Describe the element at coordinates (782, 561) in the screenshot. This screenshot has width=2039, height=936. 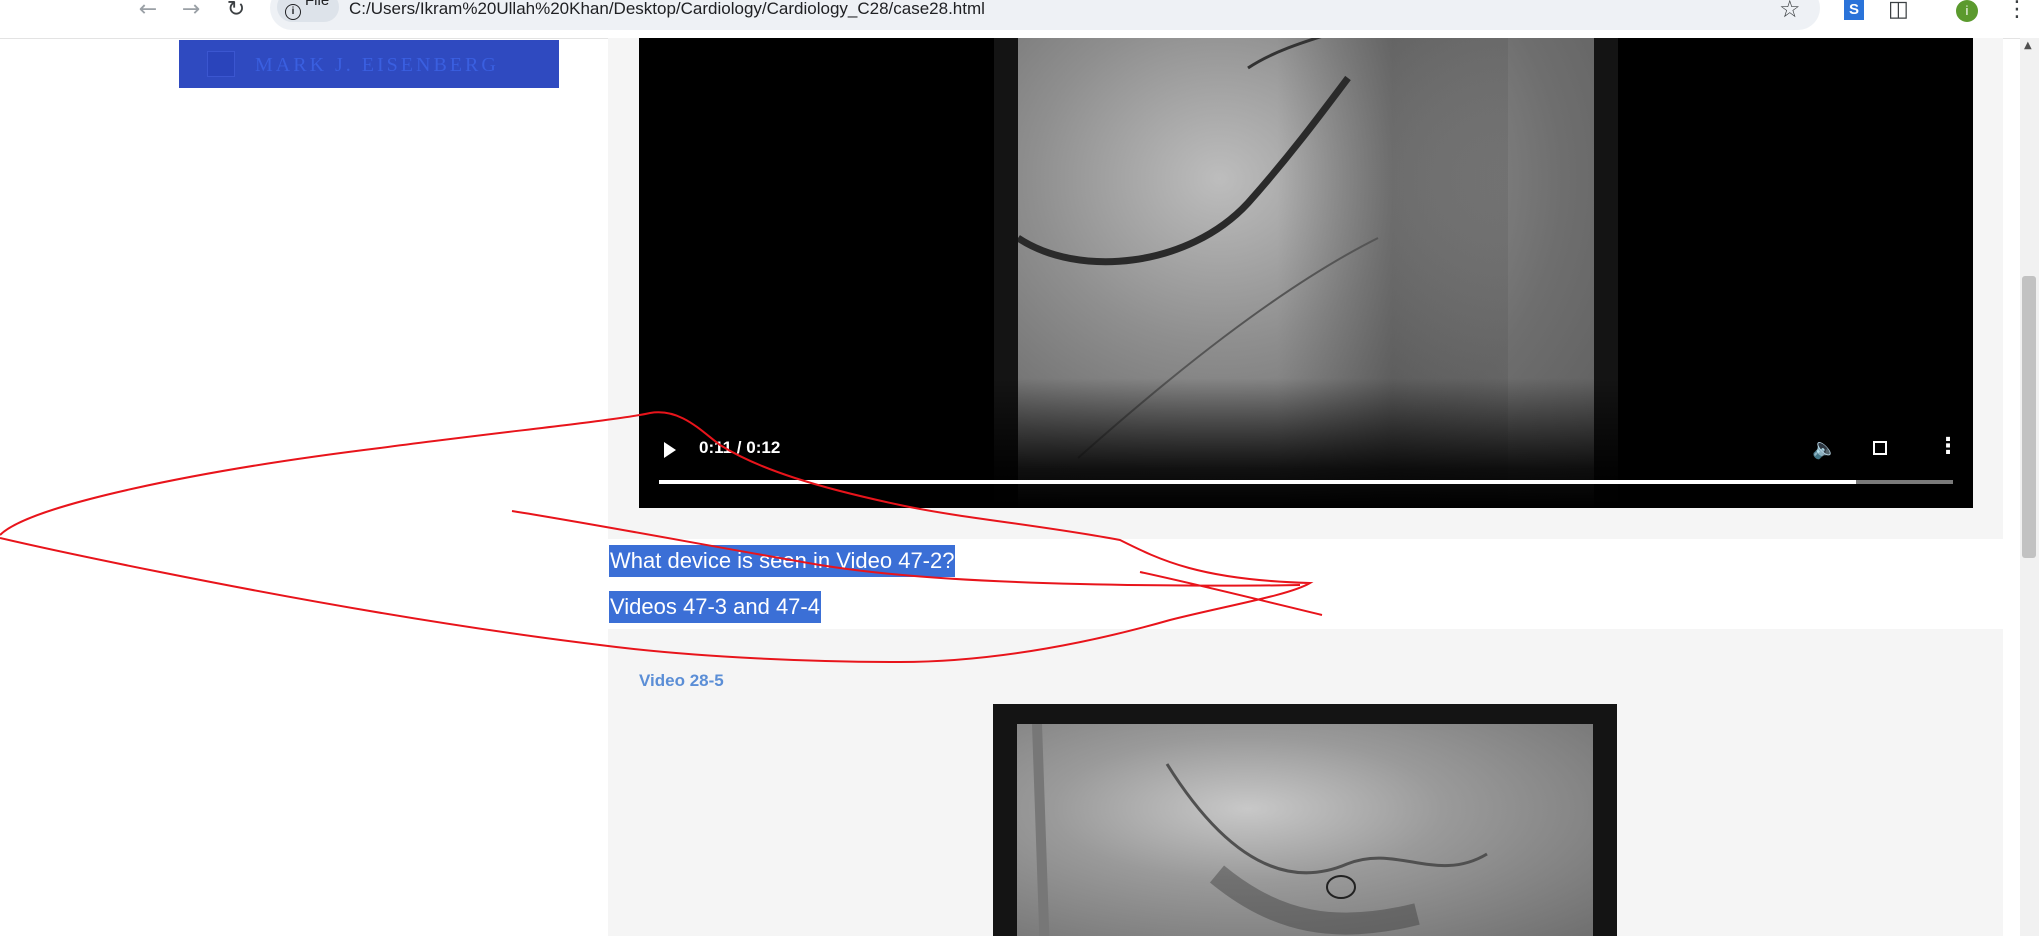
I see `question-text: What device is seen in Video 47-2?` at that location.